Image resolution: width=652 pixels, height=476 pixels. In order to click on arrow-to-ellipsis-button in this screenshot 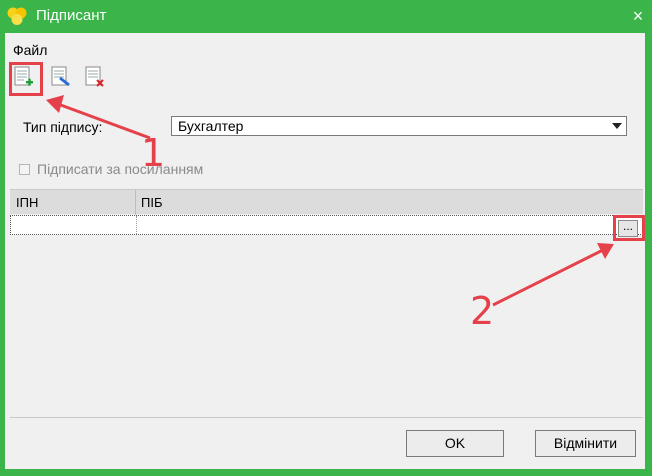, I will do `click(553, 275)`.